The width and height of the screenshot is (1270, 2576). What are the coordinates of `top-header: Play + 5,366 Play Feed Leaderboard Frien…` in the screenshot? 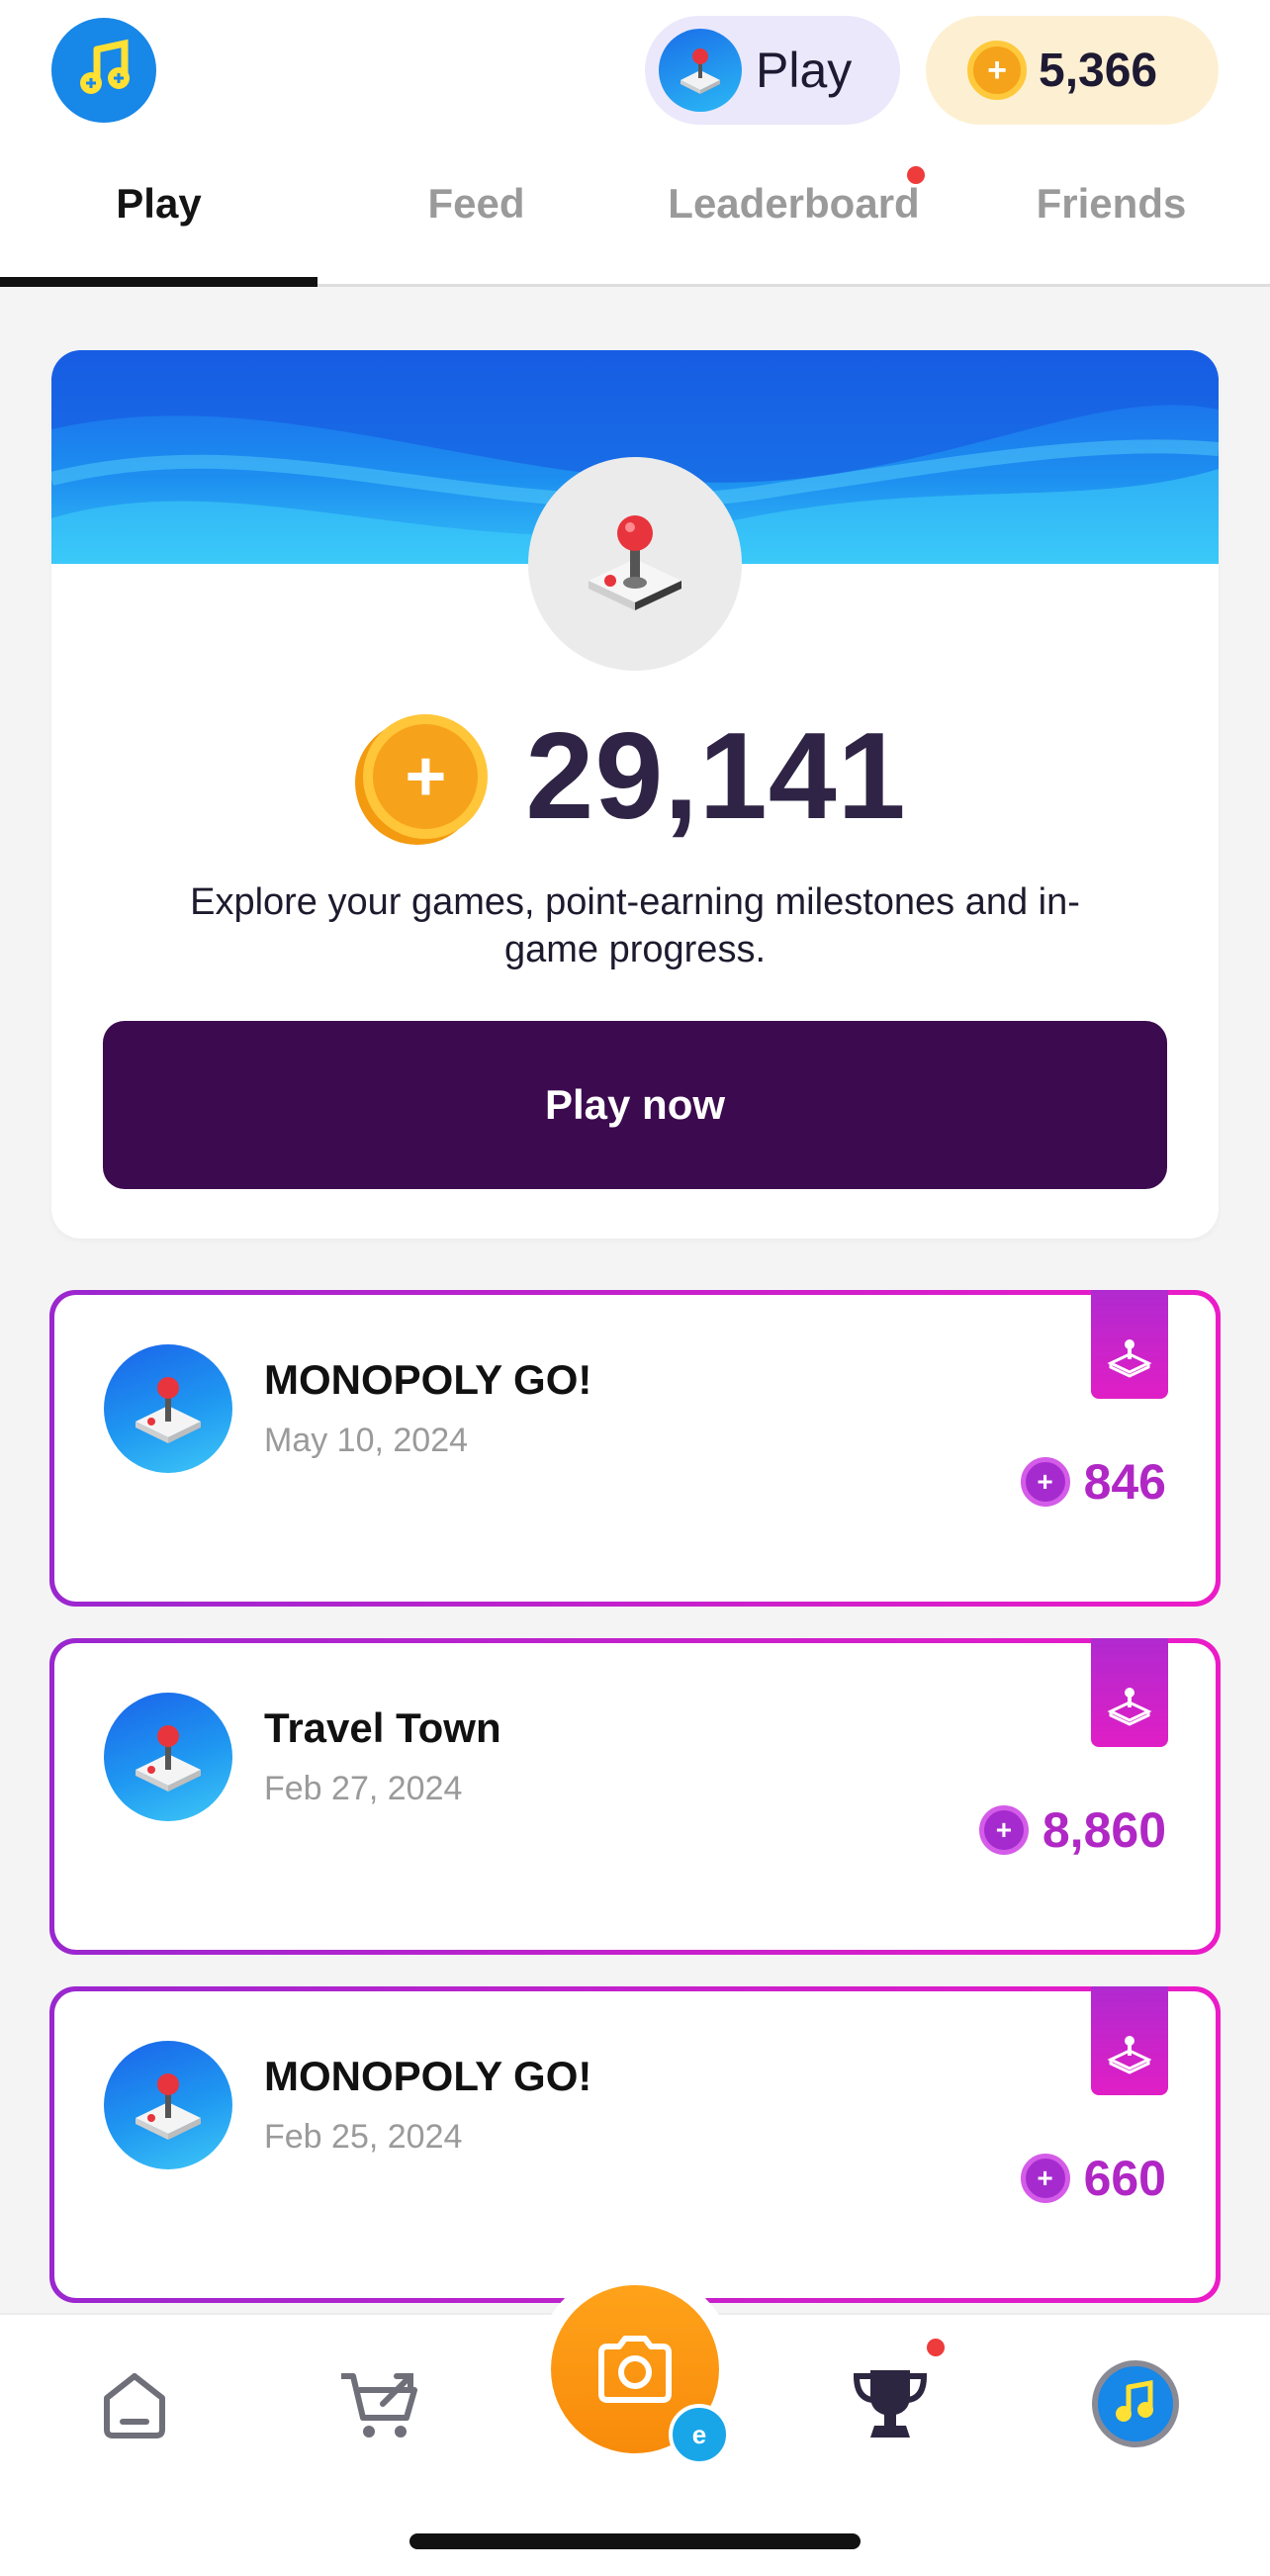 It's located at (635, 143).